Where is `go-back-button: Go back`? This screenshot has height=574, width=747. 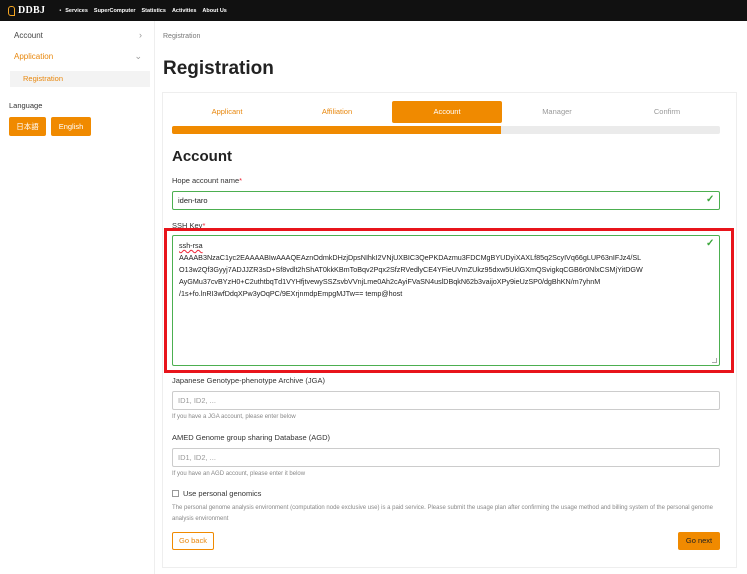 go-back-button: Go back is located at coordinates (193, 541).